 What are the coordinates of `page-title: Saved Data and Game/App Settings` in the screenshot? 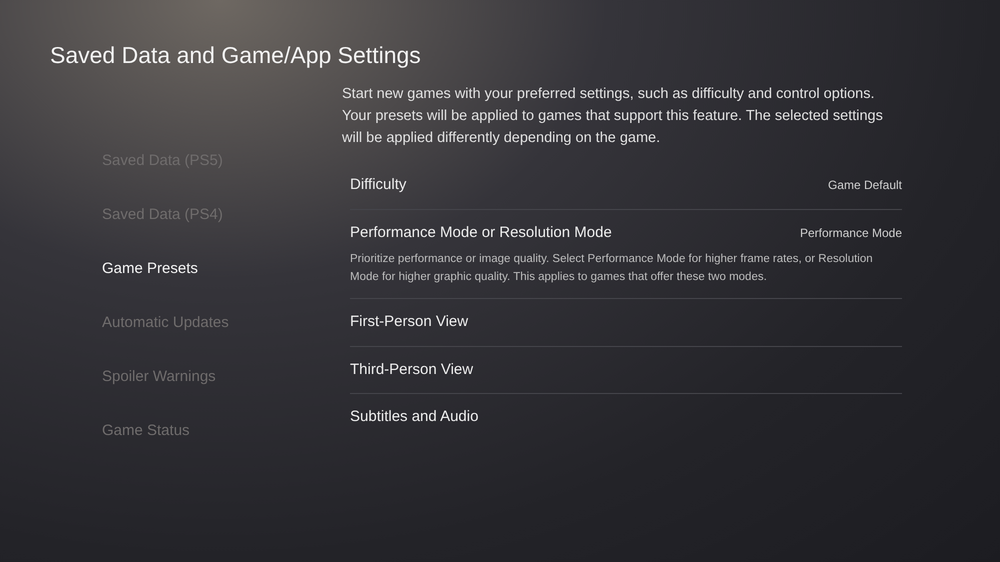 It's located at (235, 55).